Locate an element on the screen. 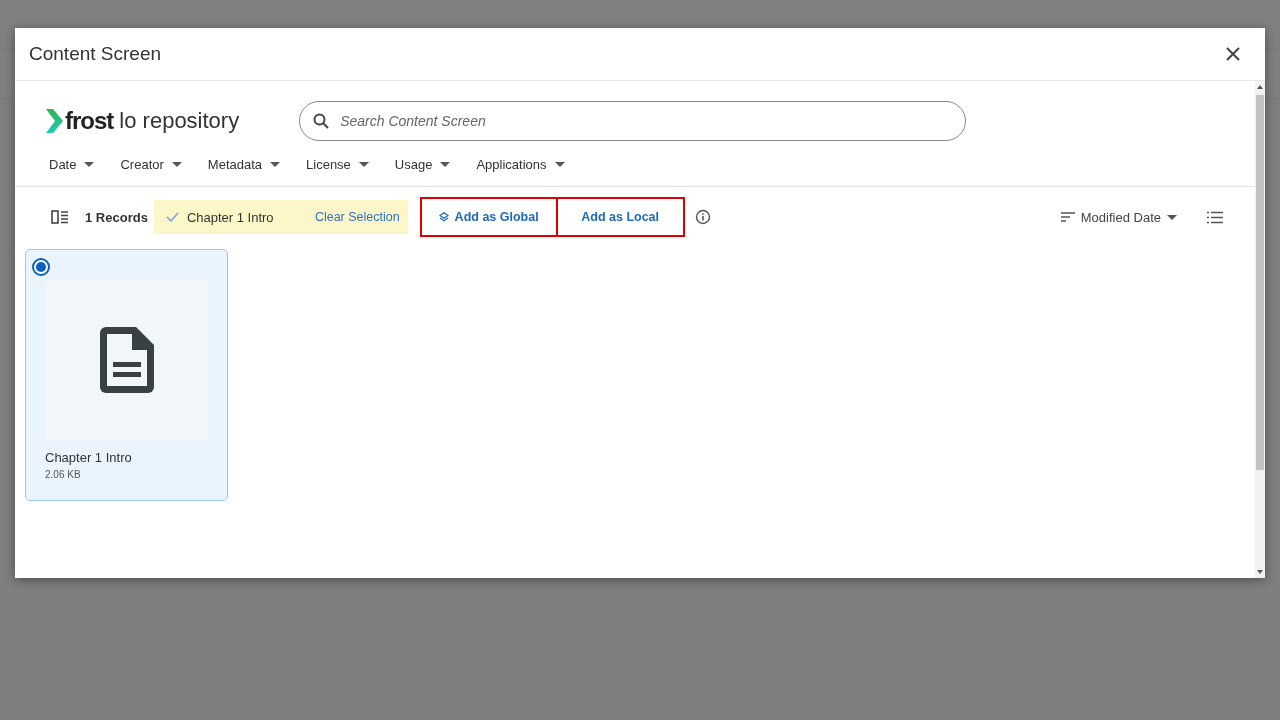 Image resolution: width=1280 pixels, height=720 pixels. radio-button is located at coordinates (41, 267).